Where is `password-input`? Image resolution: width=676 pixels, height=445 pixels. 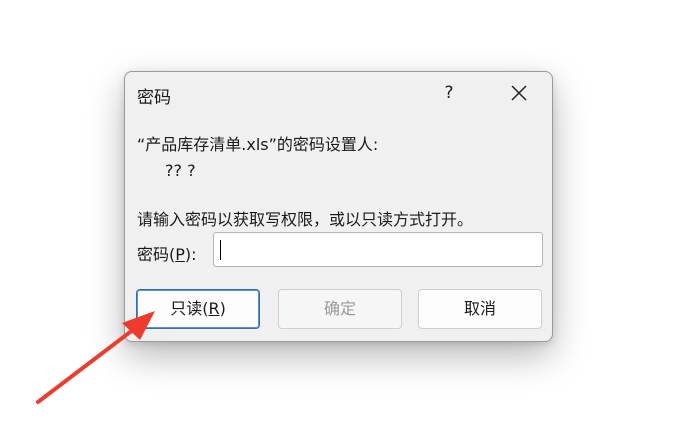
password-input is located at coordinates (378, 249).